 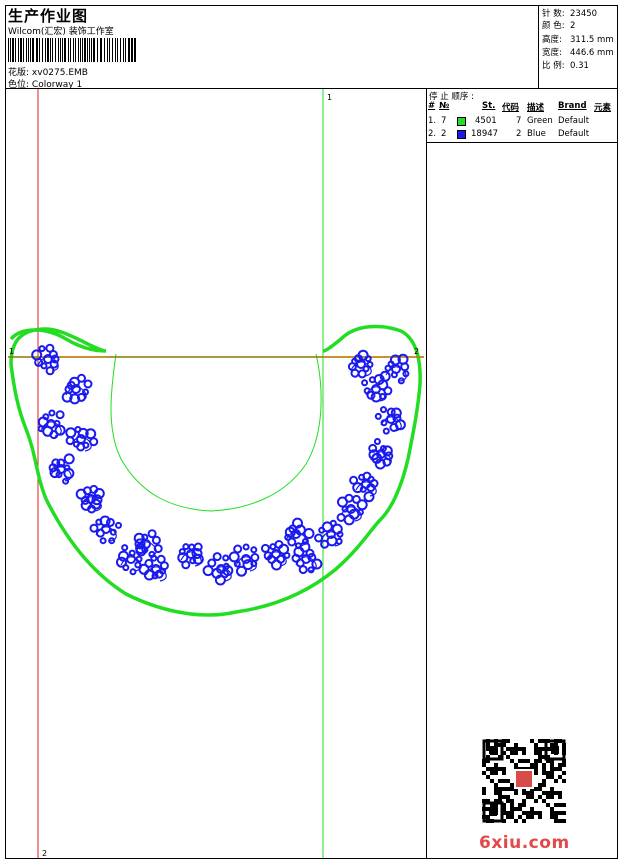 What do you see at coordinates (553, 66) in the screenshot?
I see `stat-label: 比 例:` at bounding box center [553, 66].